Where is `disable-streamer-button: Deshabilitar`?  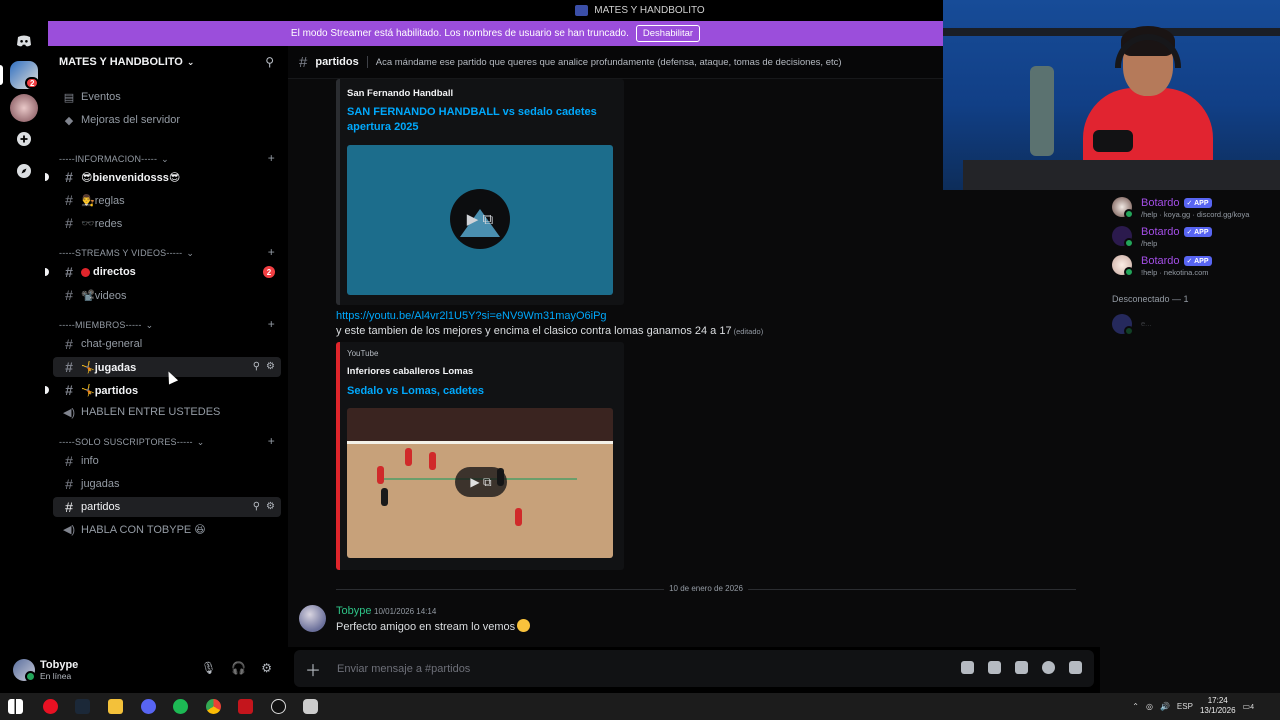
disable-streamer-button: Deshabilitar is located at coordinates (668, 33).